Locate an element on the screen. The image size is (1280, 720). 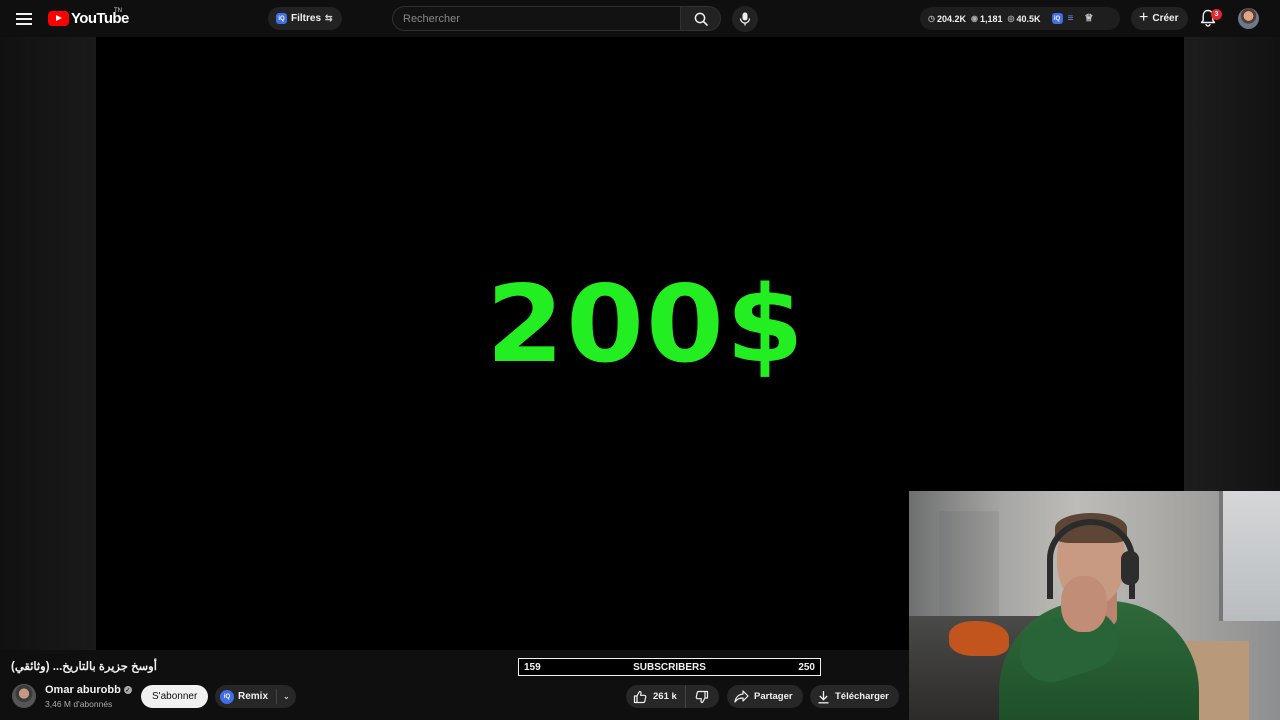
channel-avatar is located at coordinates (24, 696).